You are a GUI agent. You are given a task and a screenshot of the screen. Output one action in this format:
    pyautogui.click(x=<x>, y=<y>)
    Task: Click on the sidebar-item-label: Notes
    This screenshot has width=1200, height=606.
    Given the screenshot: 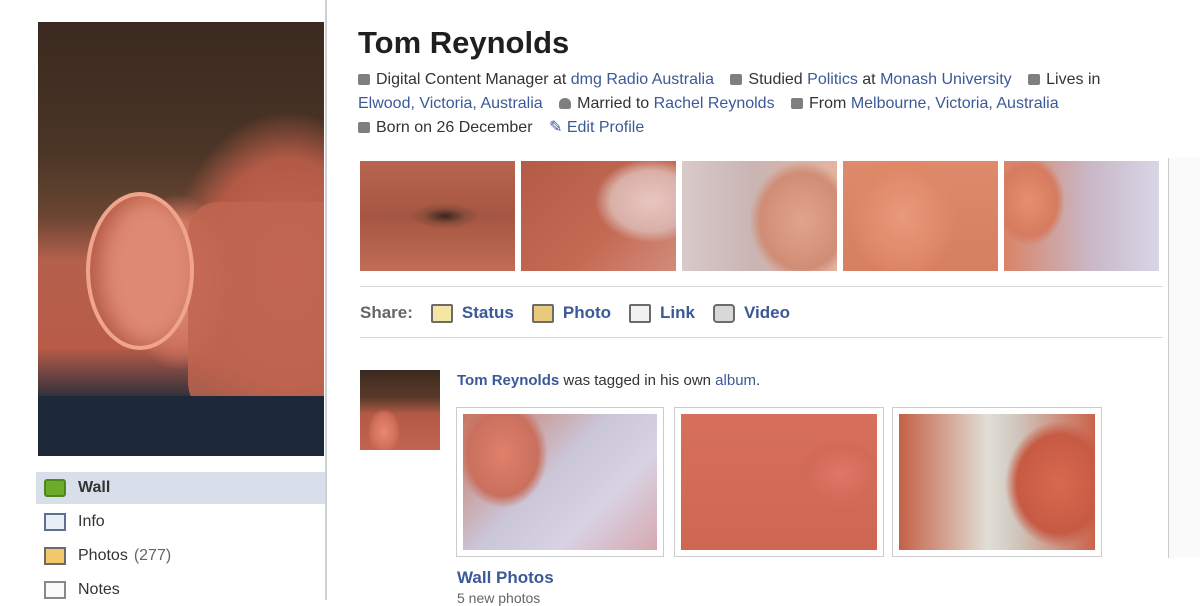 What is the action you would take?
    pyautogui.click(x=99, y=589)
    